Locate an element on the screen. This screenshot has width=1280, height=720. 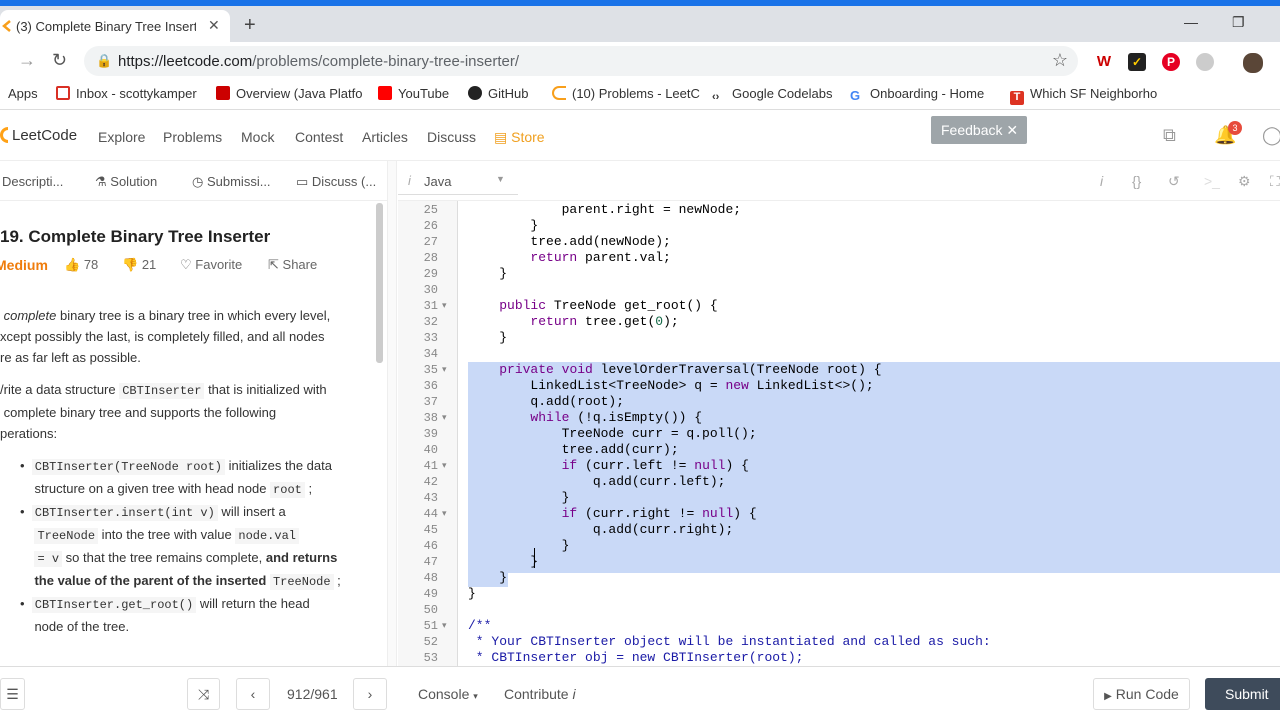
chevron-right-icon: › is located at coordinates (370, 694).